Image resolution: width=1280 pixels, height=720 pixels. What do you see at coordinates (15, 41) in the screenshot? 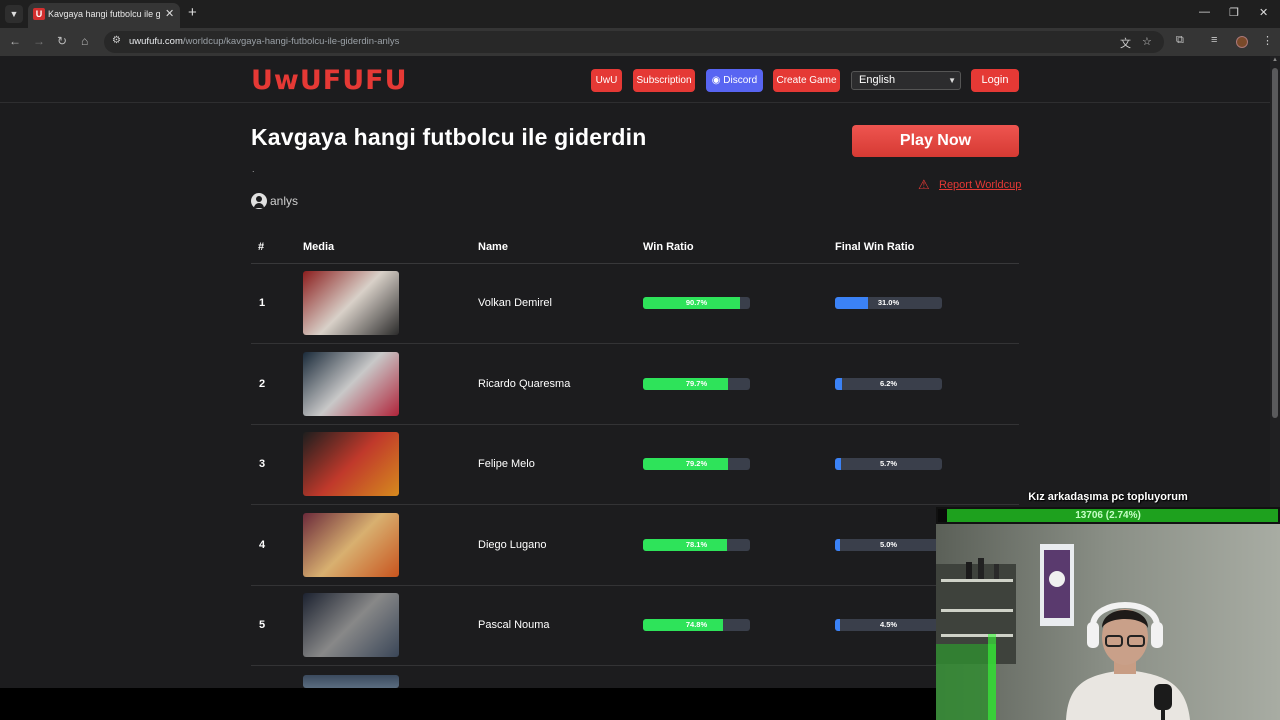
I see `back-icon: ←` at bounding box center [15, 41].